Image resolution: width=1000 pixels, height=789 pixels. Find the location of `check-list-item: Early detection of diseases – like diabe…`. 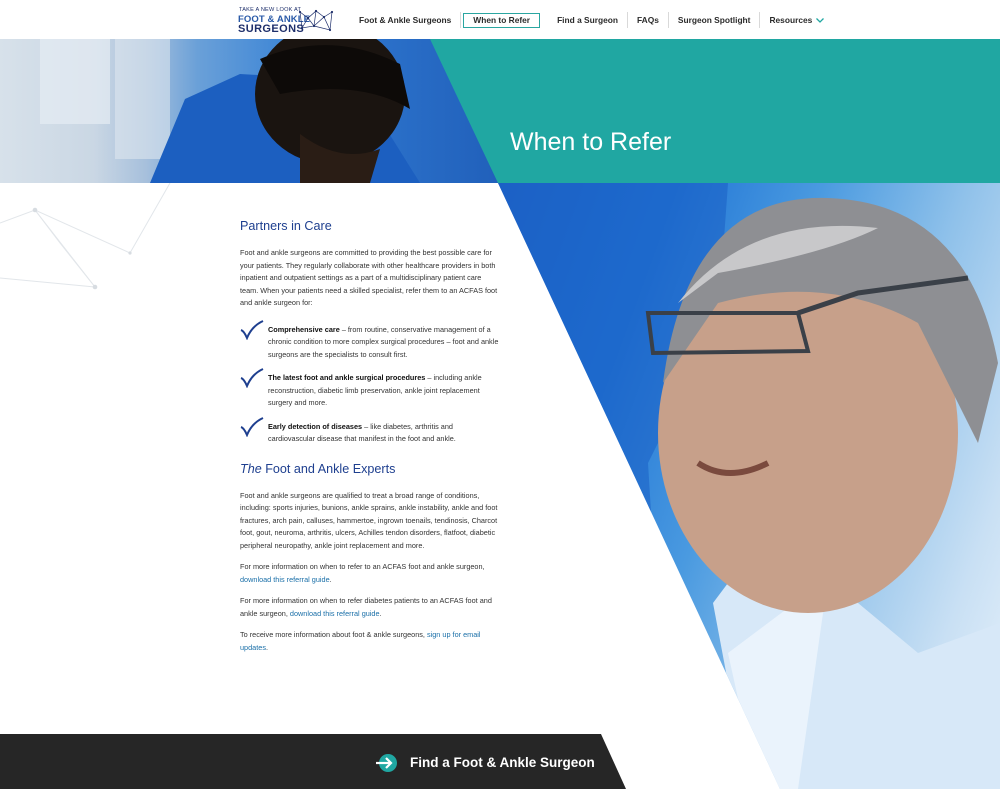

check-list-item: Early detection of diseases – like diabe… is located at coordinates (370, 431).